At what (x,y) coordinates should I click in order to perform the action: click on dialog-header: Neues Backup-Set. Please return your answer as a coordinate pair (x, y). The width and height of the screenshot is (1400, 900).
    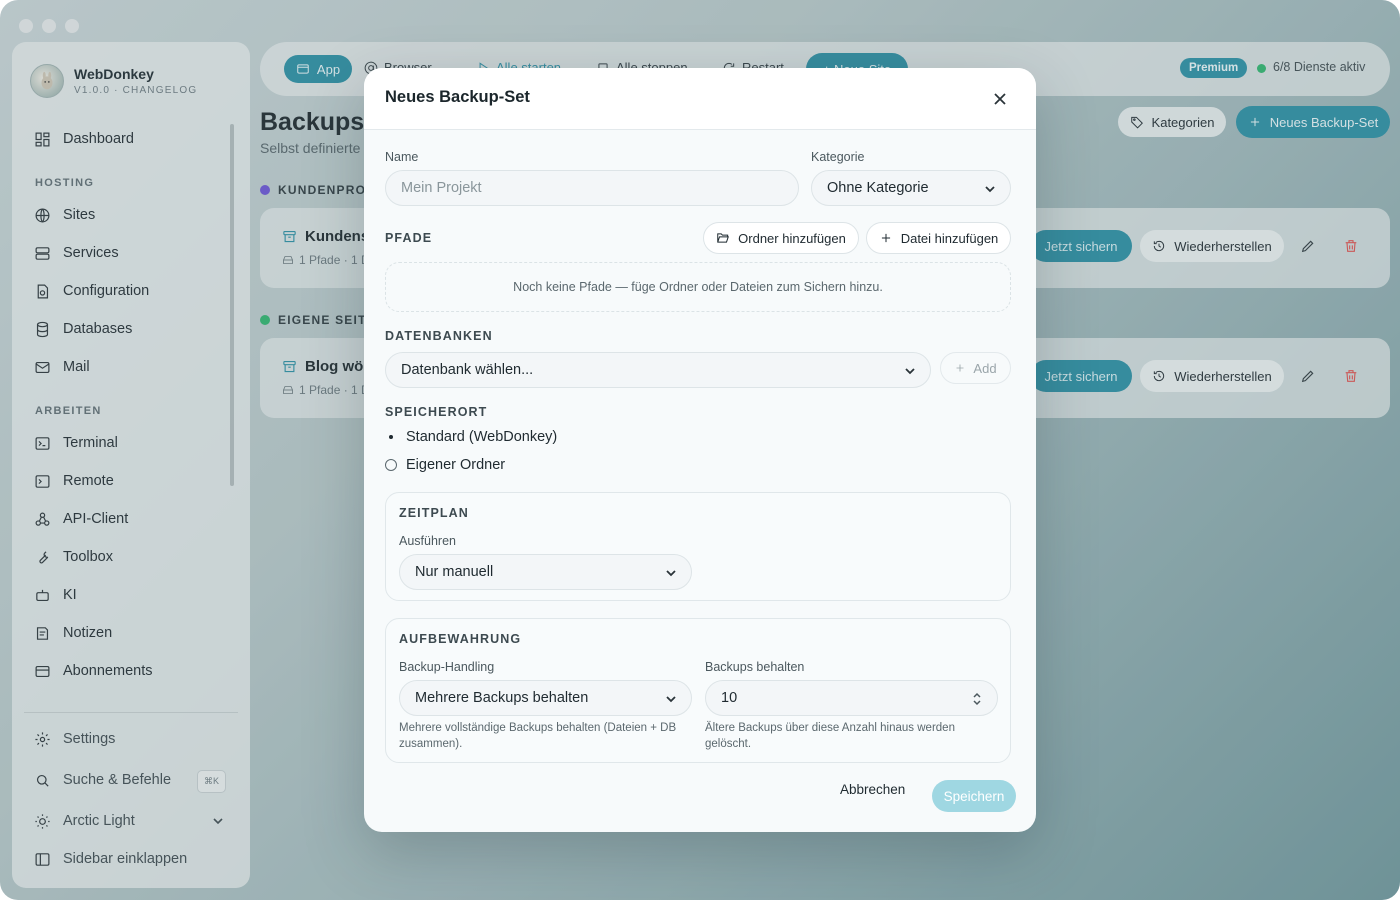
    Looking at the image, I should click on (700, 99).